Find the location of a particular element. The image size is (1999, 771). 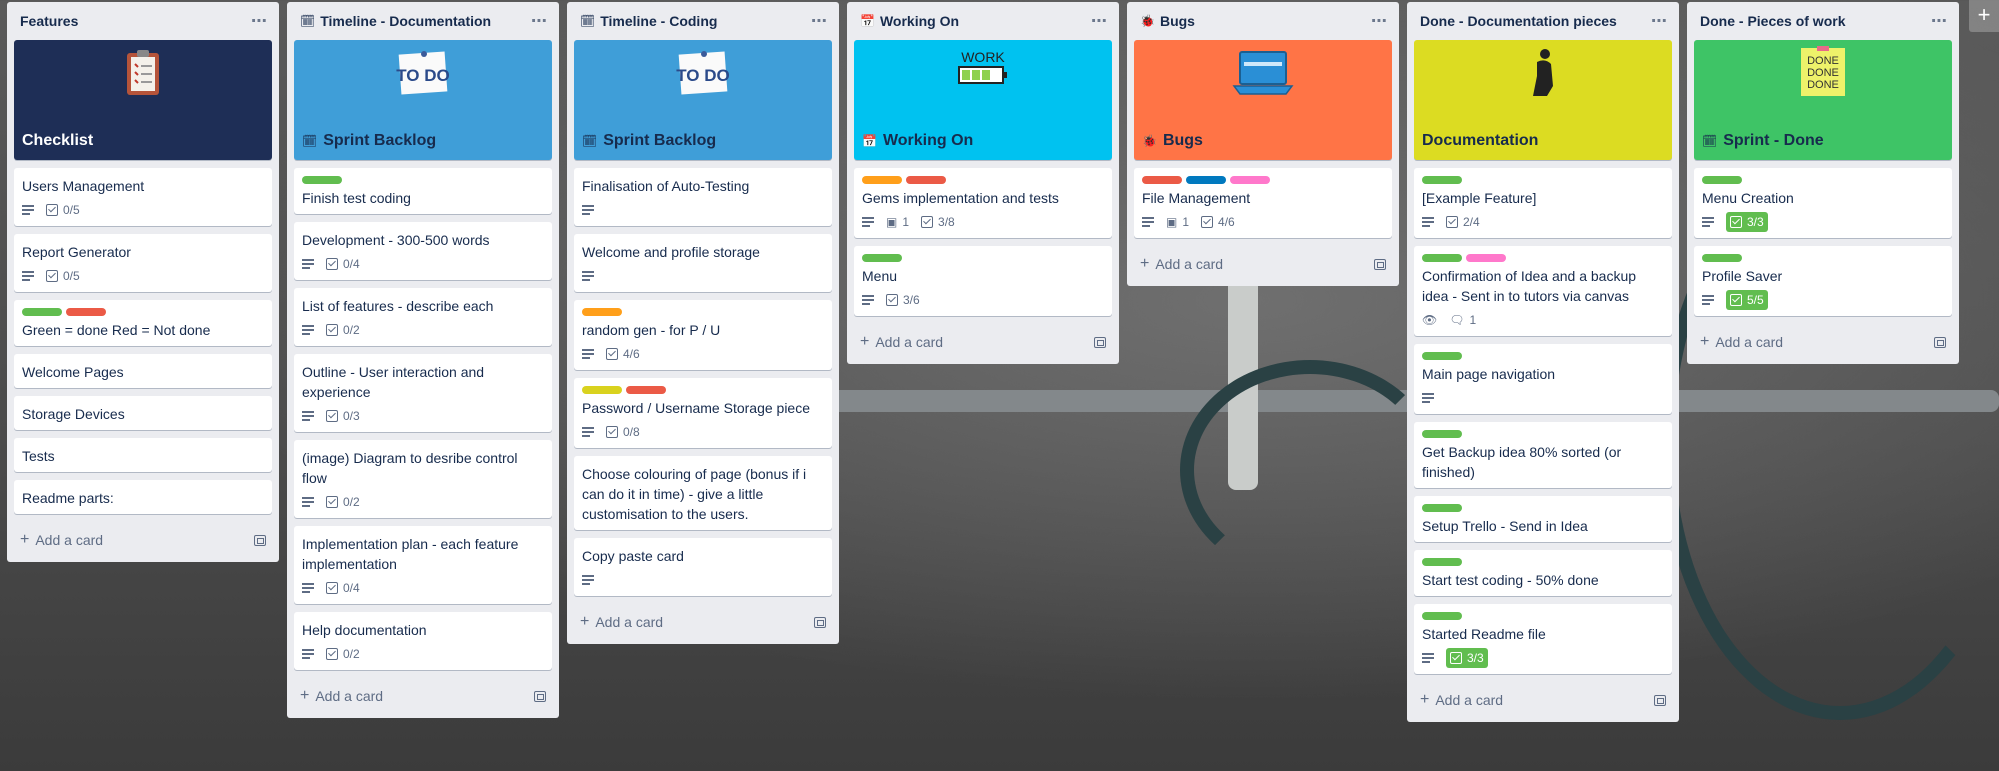

list-header: Features ⋯ is located at coordinates (143, 21).